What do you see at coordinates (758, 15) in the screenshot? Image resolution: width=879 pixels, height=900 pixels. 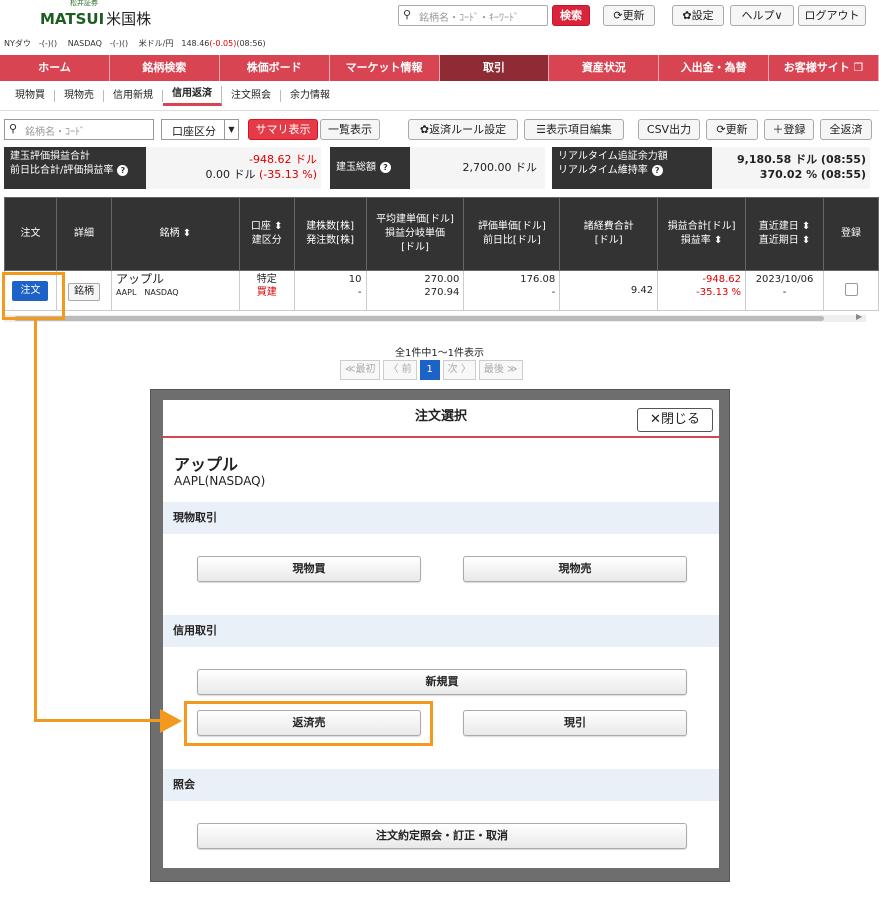 I see `help-label: ヘルプ` at bounding box center [758, 15].